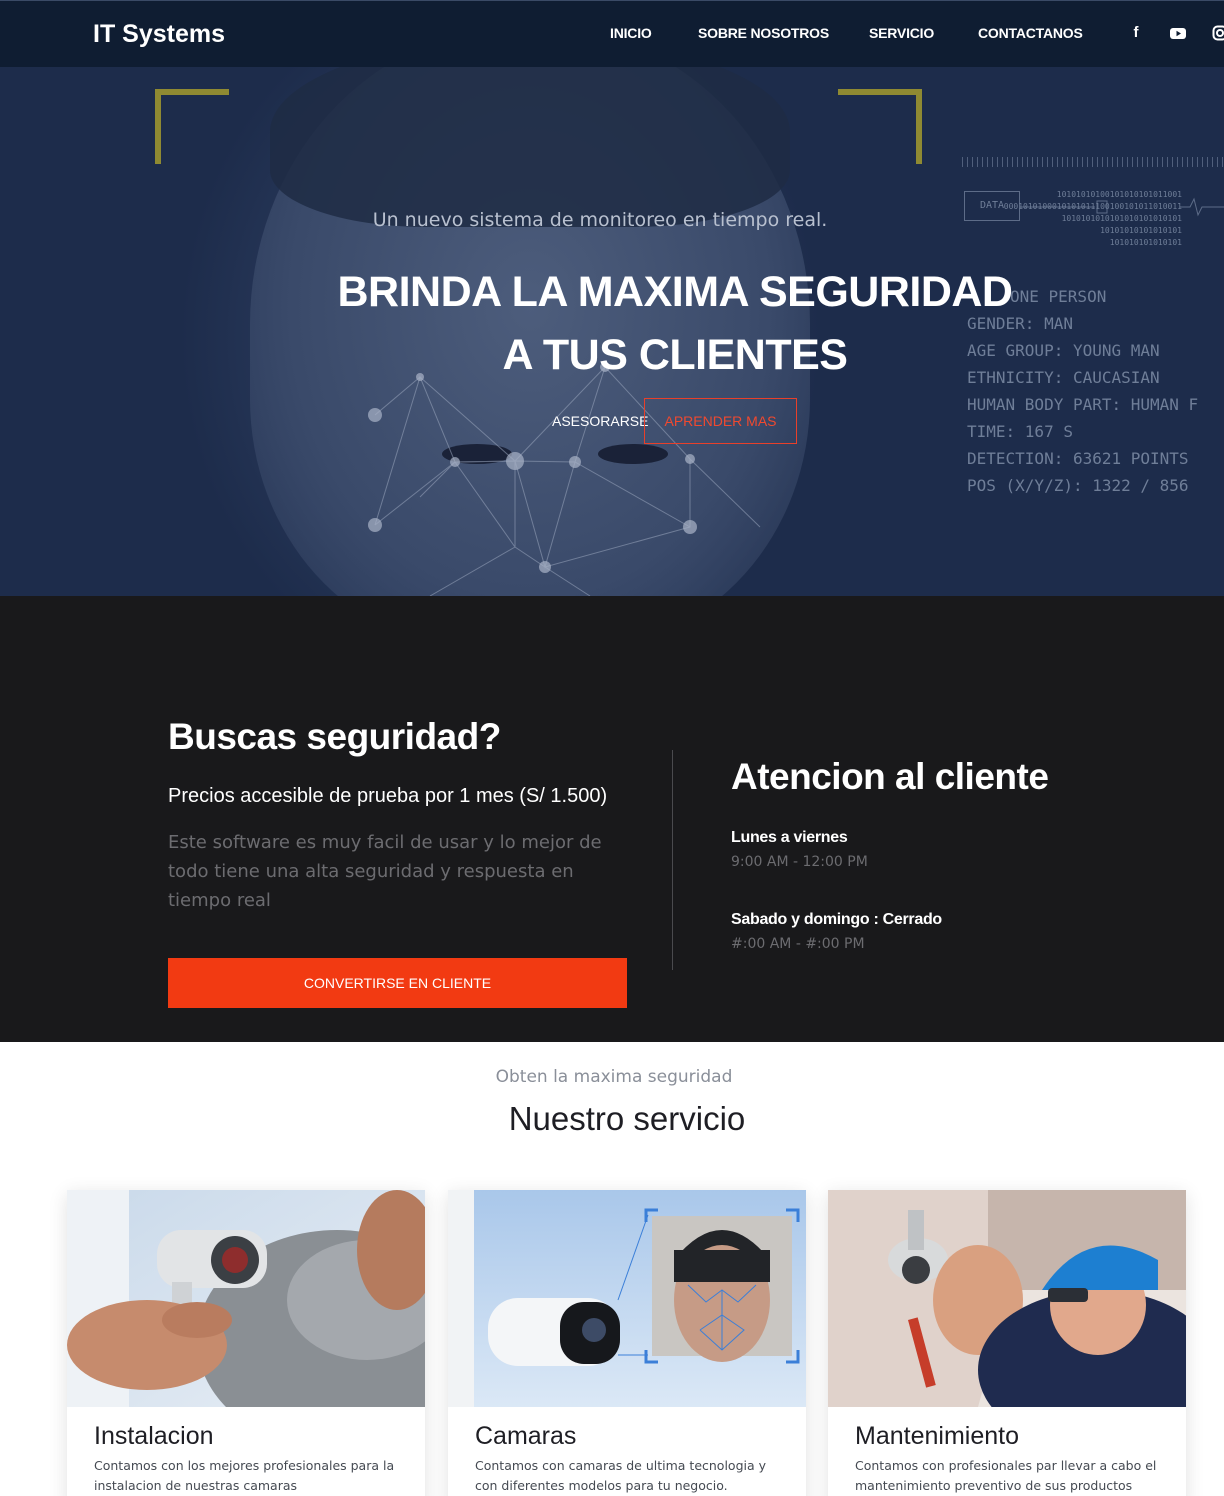 The image size is (1224, 1496). I want to click on facebook-icon: f, so click(1136, 33).